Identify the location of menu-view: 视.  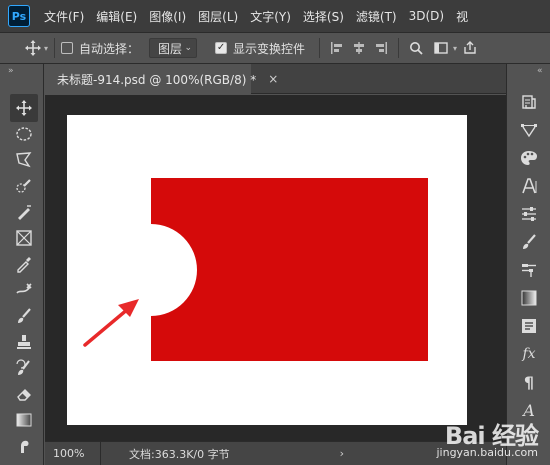
(462, 16).